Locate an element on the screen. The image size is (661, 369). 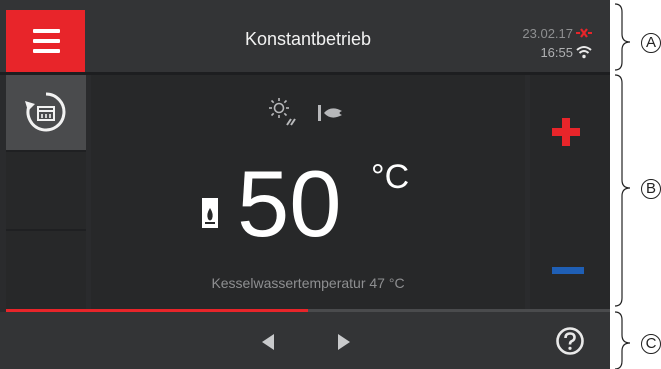
connection-error-icon is located at coordinates (584, 33).